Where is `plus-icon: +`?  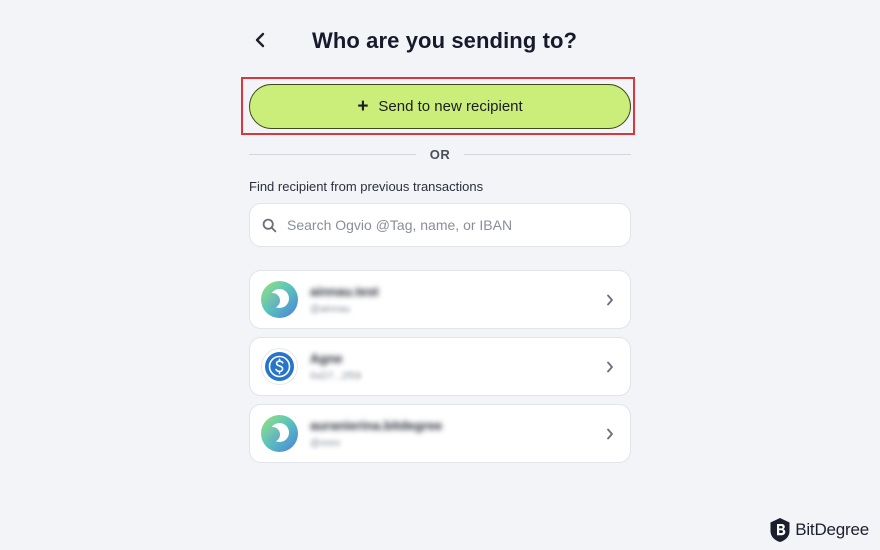 plus-icon: + is located at coordinates (363, 106).